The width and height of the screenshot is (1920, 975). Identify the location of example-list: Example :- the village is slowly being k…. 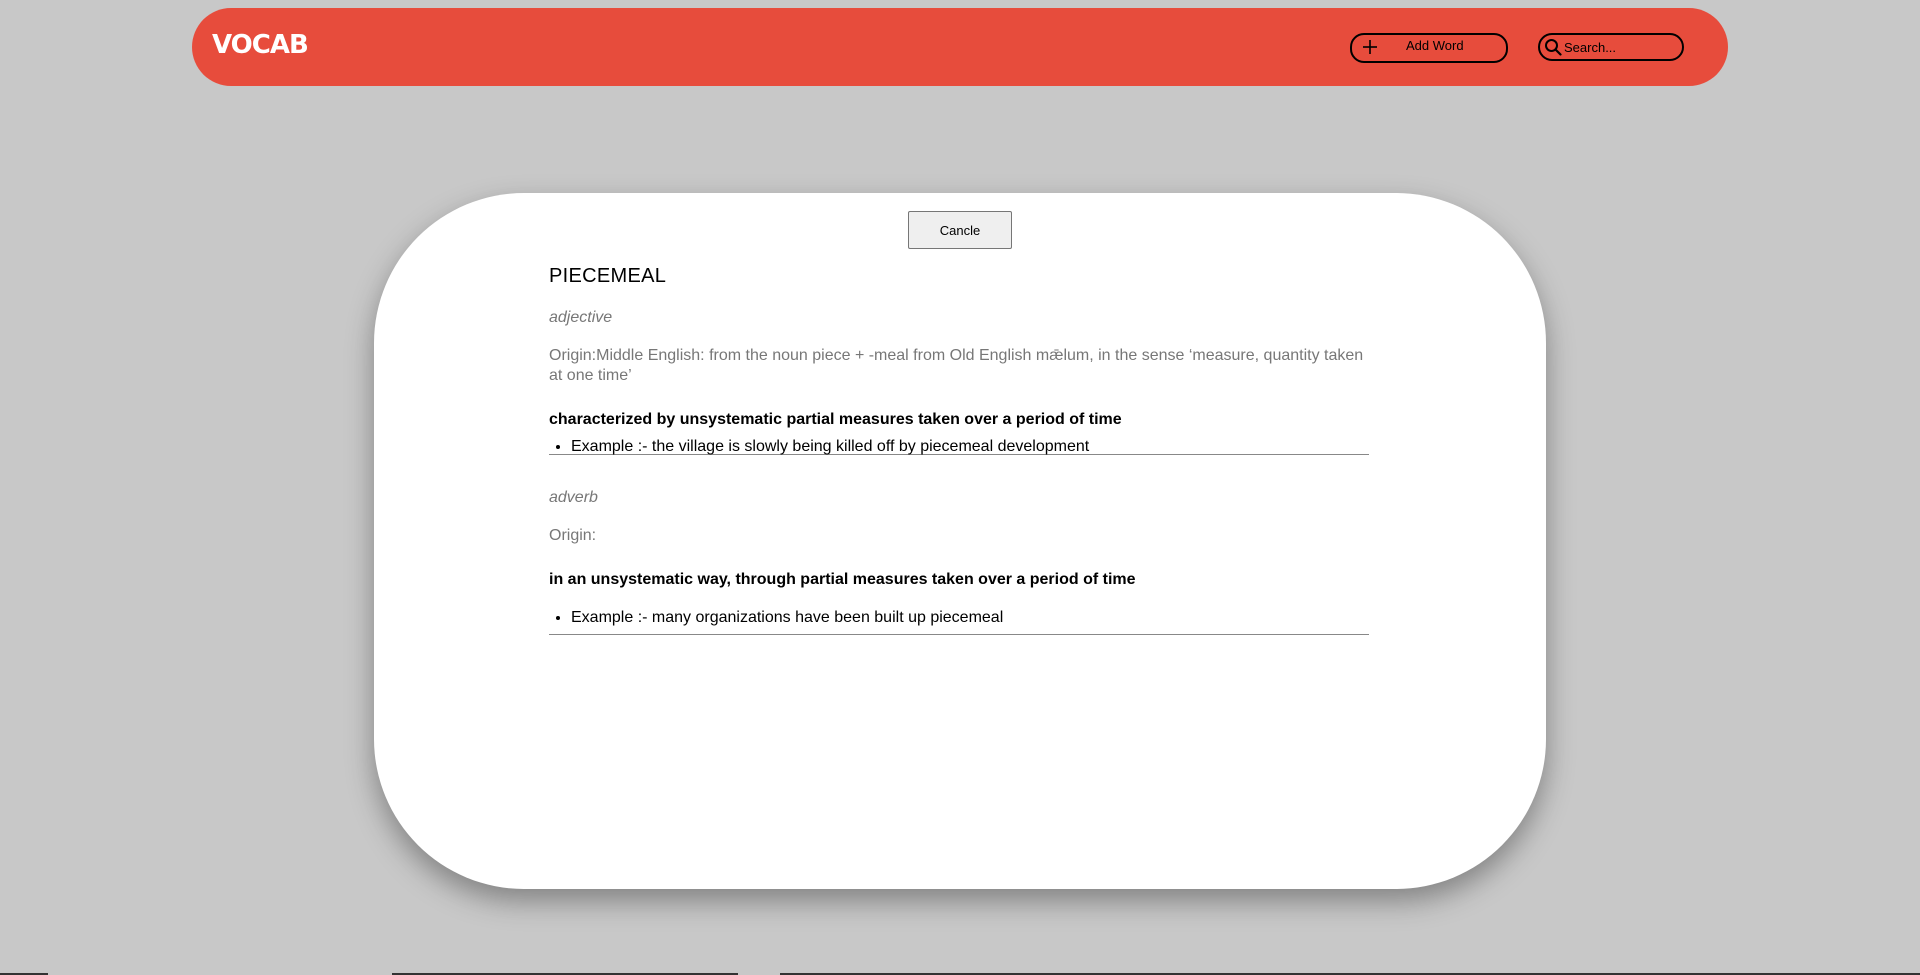
(819, 447).